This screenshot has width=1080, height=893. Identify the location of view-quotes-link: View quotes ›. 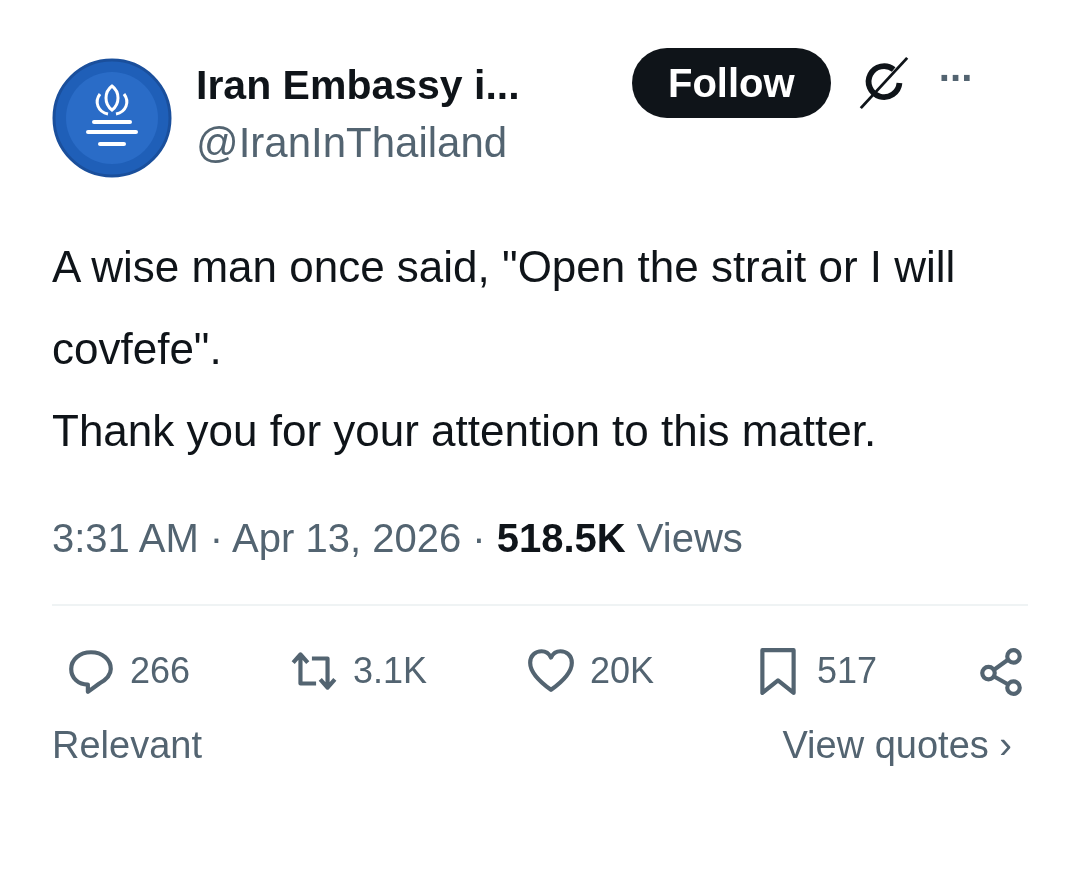
(897, 745).